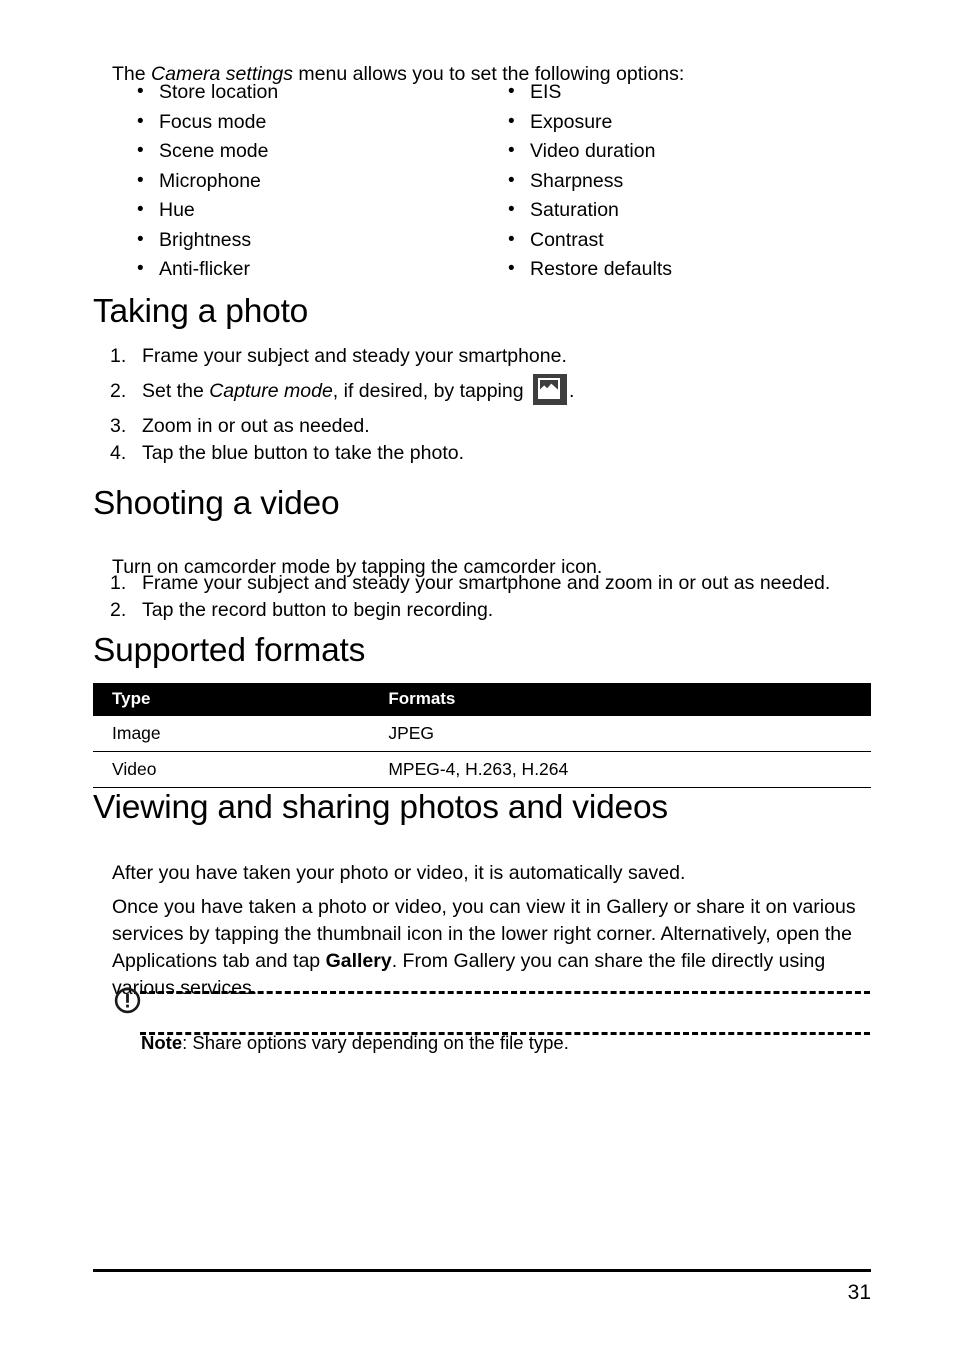 This screenshot has height=1352, width=954. What do you see at coordinates (482, 1270) in the screenshot?
I see `footer-divider` at bounding box center [482, 1270].